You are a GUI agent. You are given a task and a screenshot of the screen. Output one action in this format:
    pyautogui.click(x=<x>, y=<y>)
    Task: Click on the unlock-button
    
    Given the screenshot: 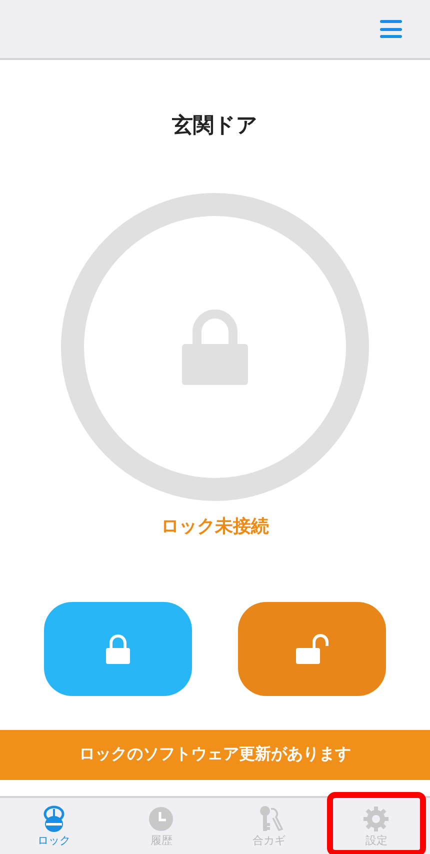 What is the action you would take?
    pyautogui.click(x=312, y=649)
    